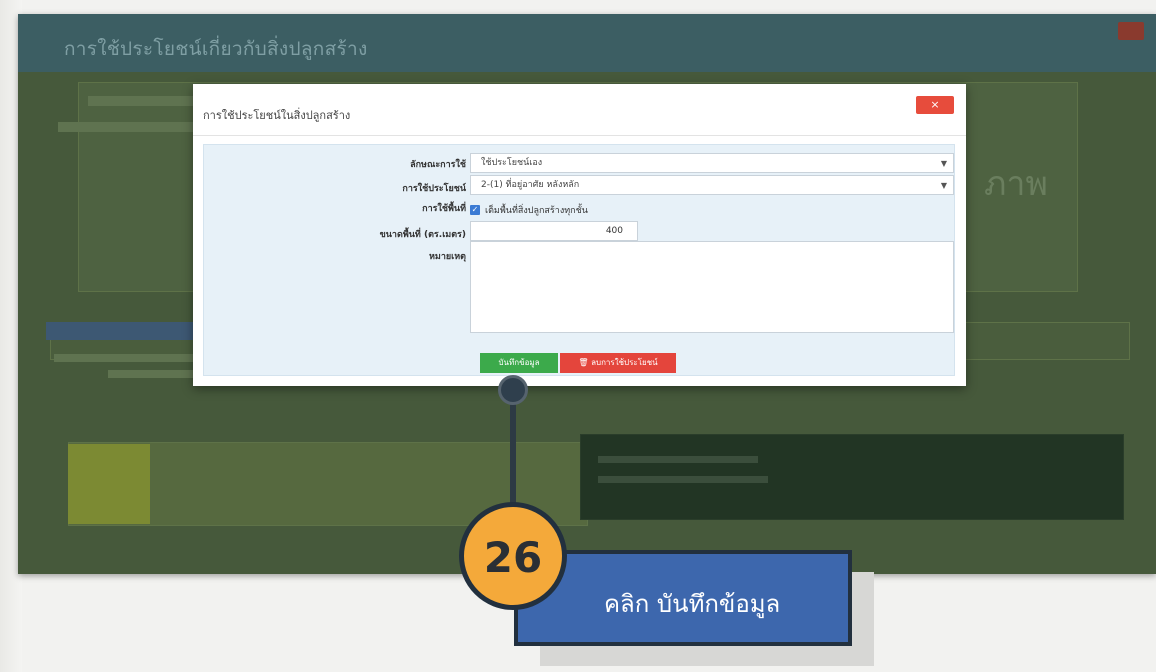 The image size is (1156, 672). I want to click on background-label-cell, so click(109, 484).